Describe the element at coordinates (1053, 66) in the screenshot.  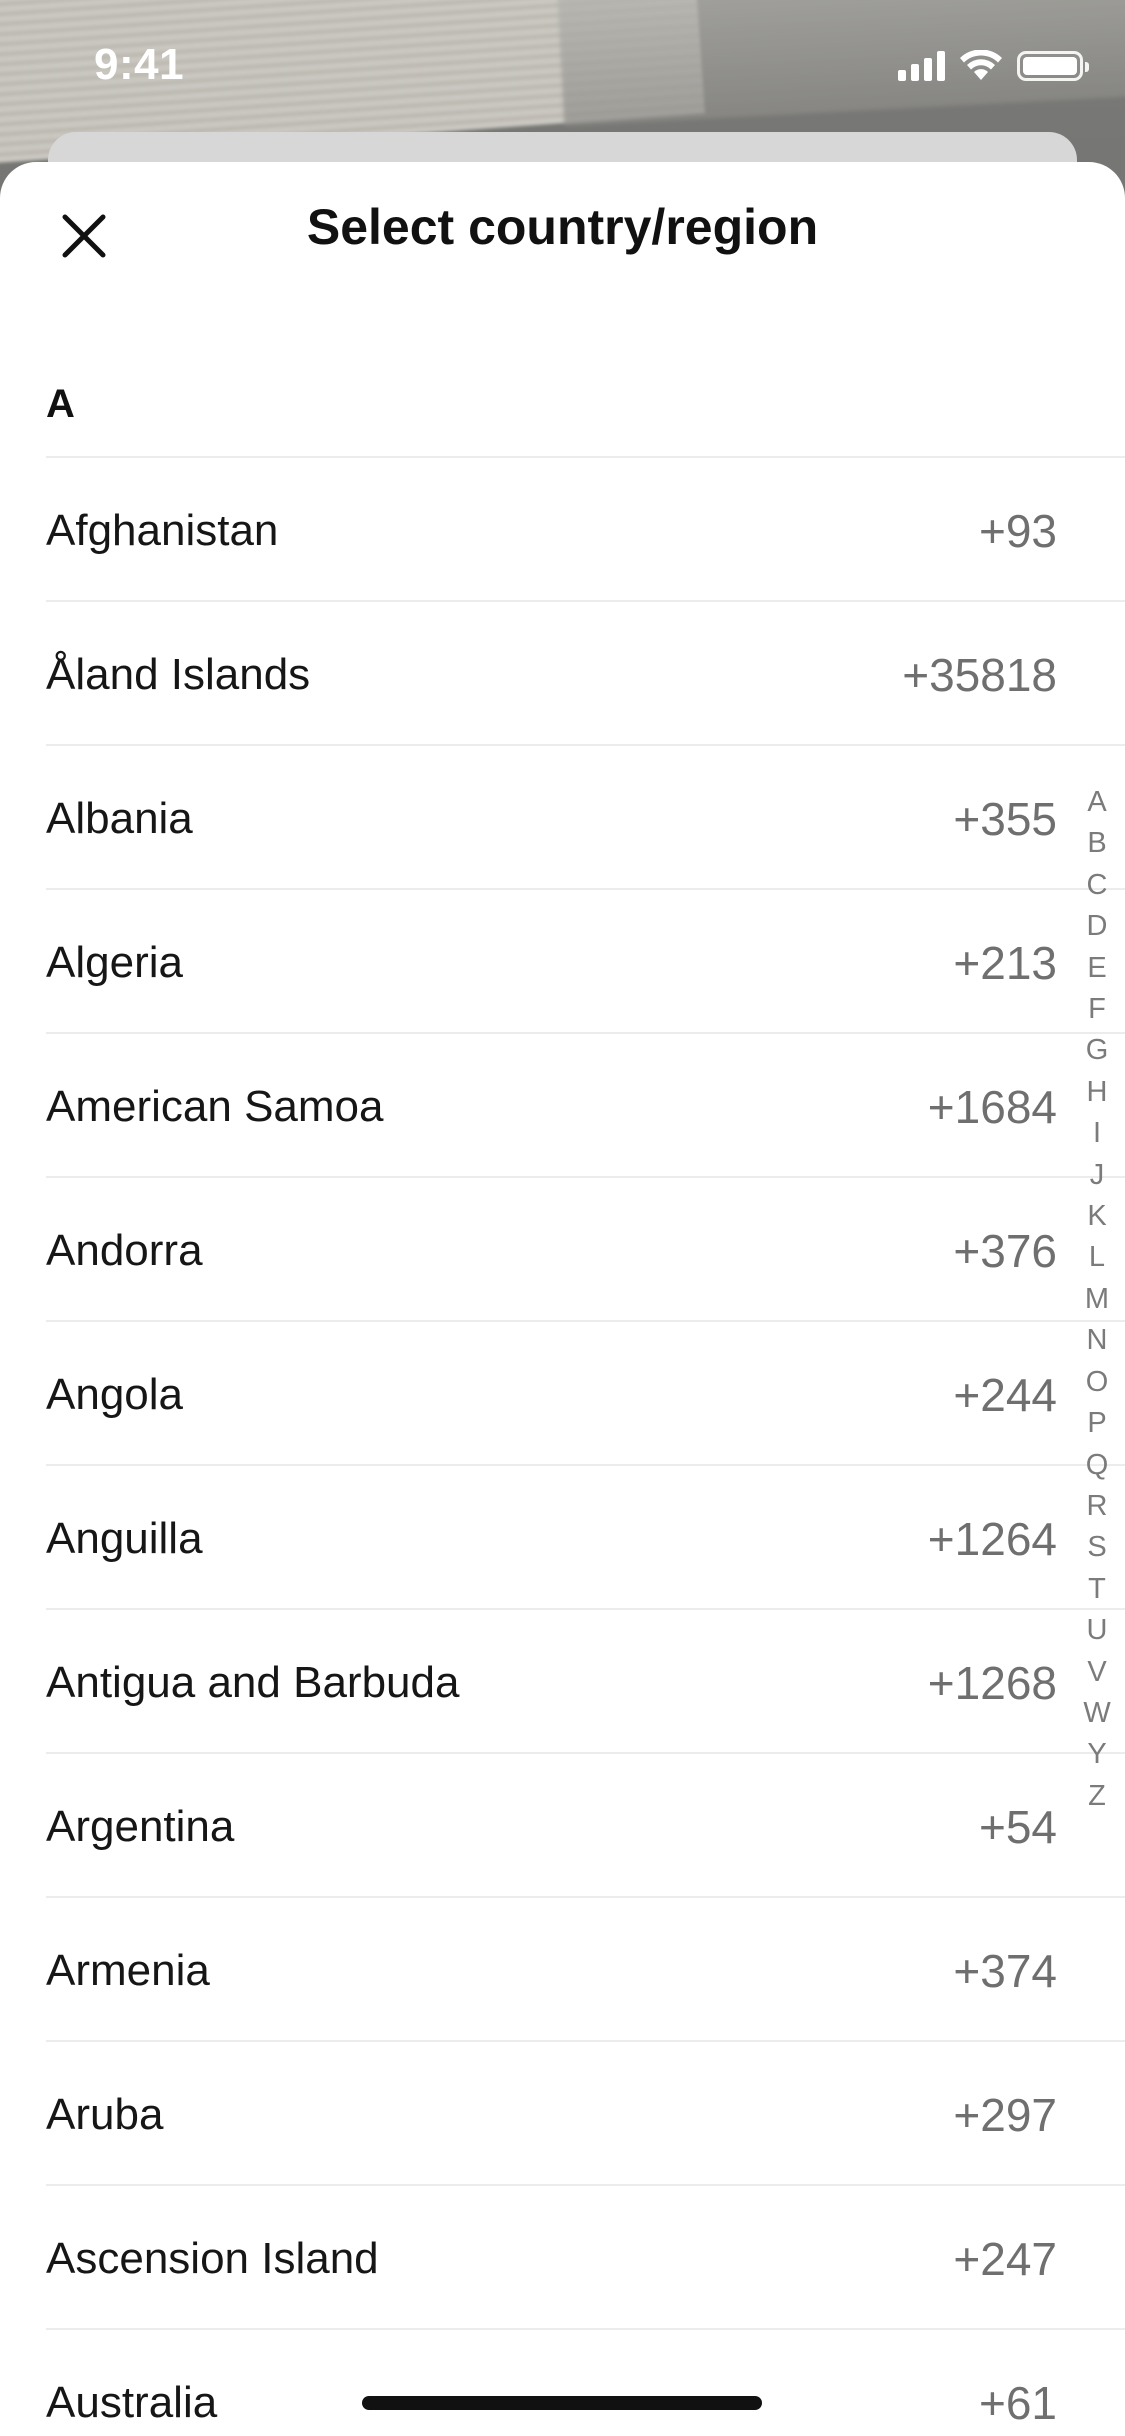
I see `battery-icon` at that location.